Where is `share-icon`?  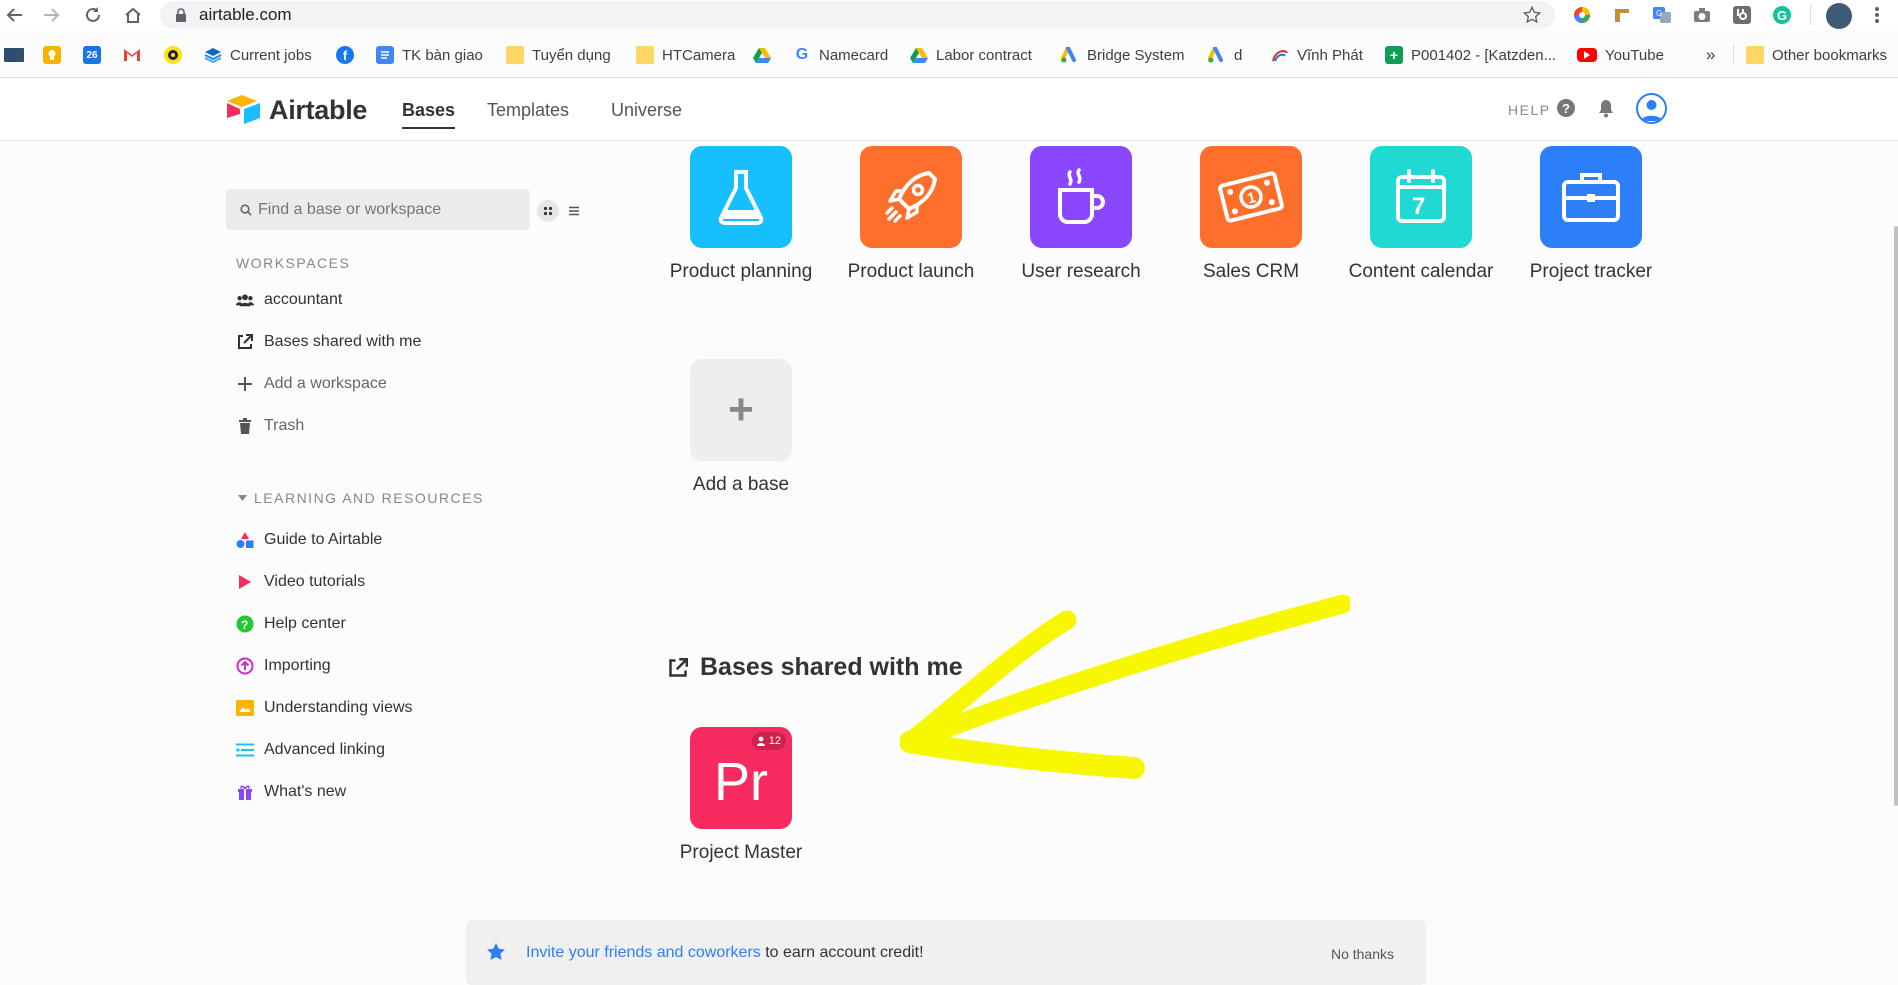
share-icon is located at coordinates (245, 342).